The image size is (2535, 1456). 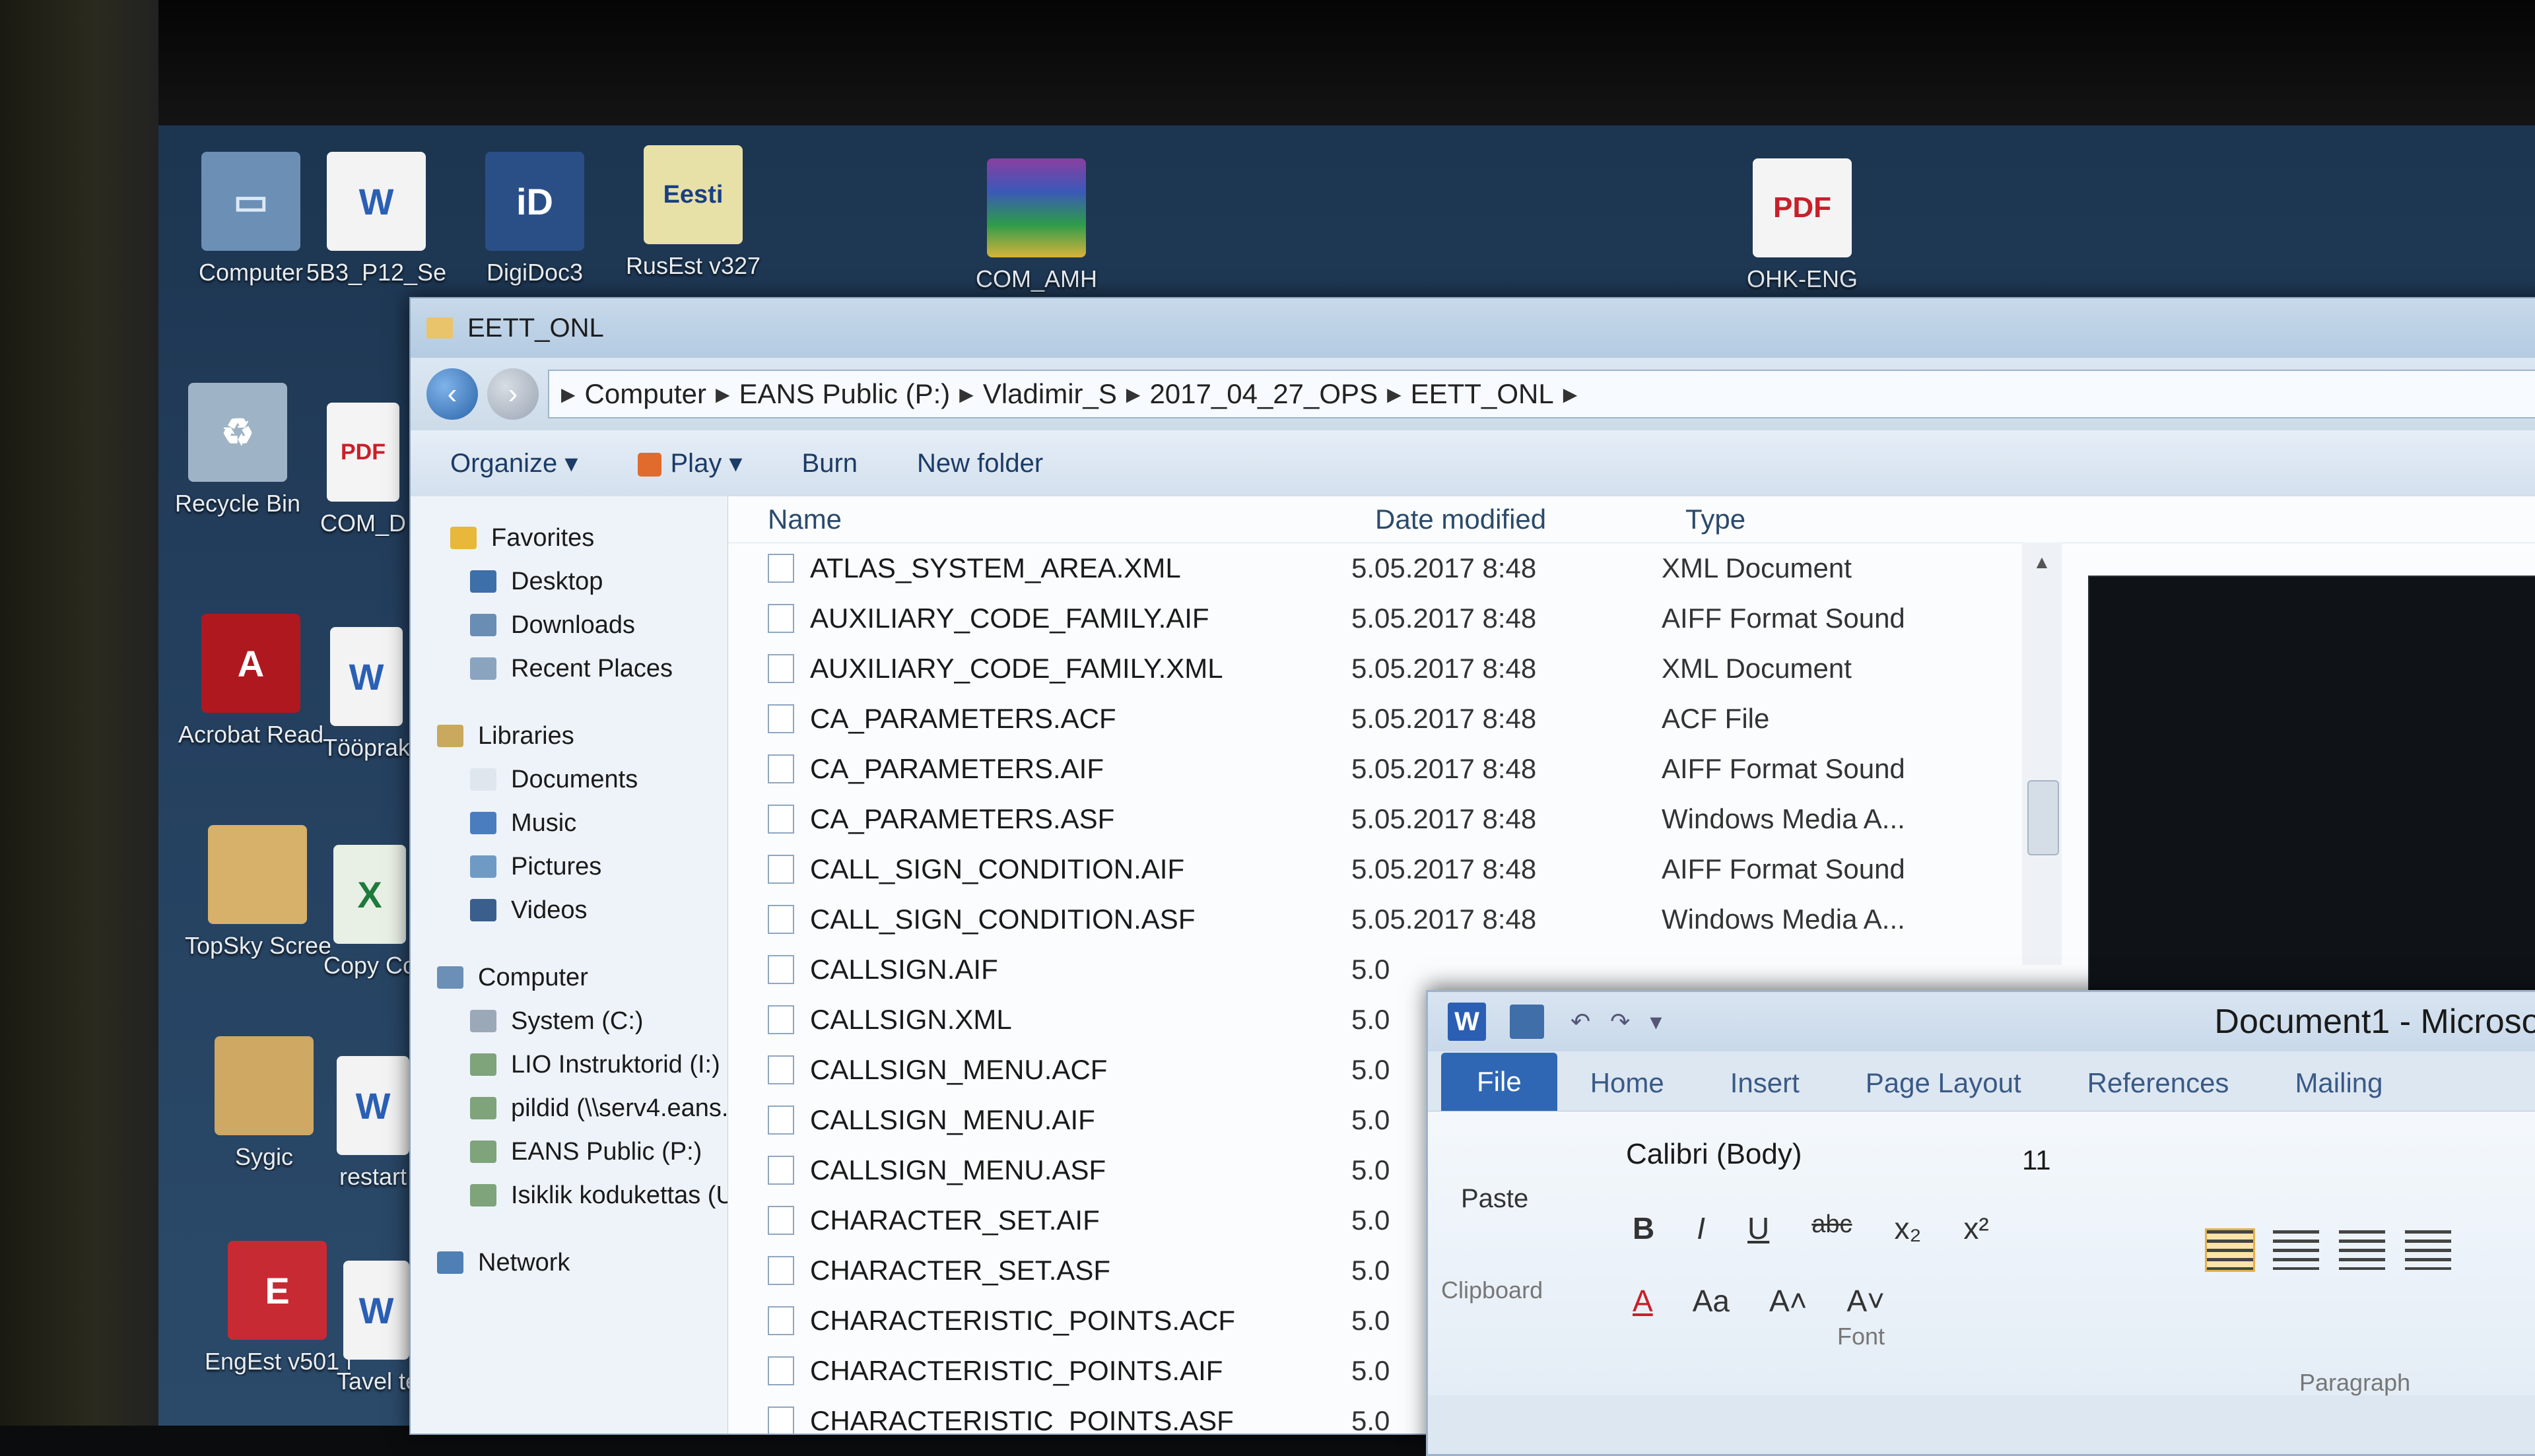 I want to click on breadcrumb-drive: EANS Public (P:), so click(x=845, y=394).